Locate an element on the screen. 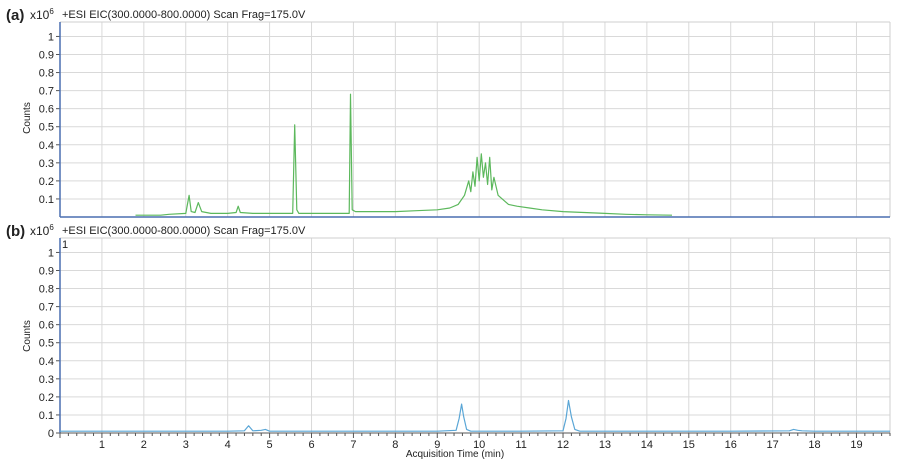 This screenshot has height=465, width=900. panel-b-ytick-label: 0.1 is located at coordinates (46, 416).